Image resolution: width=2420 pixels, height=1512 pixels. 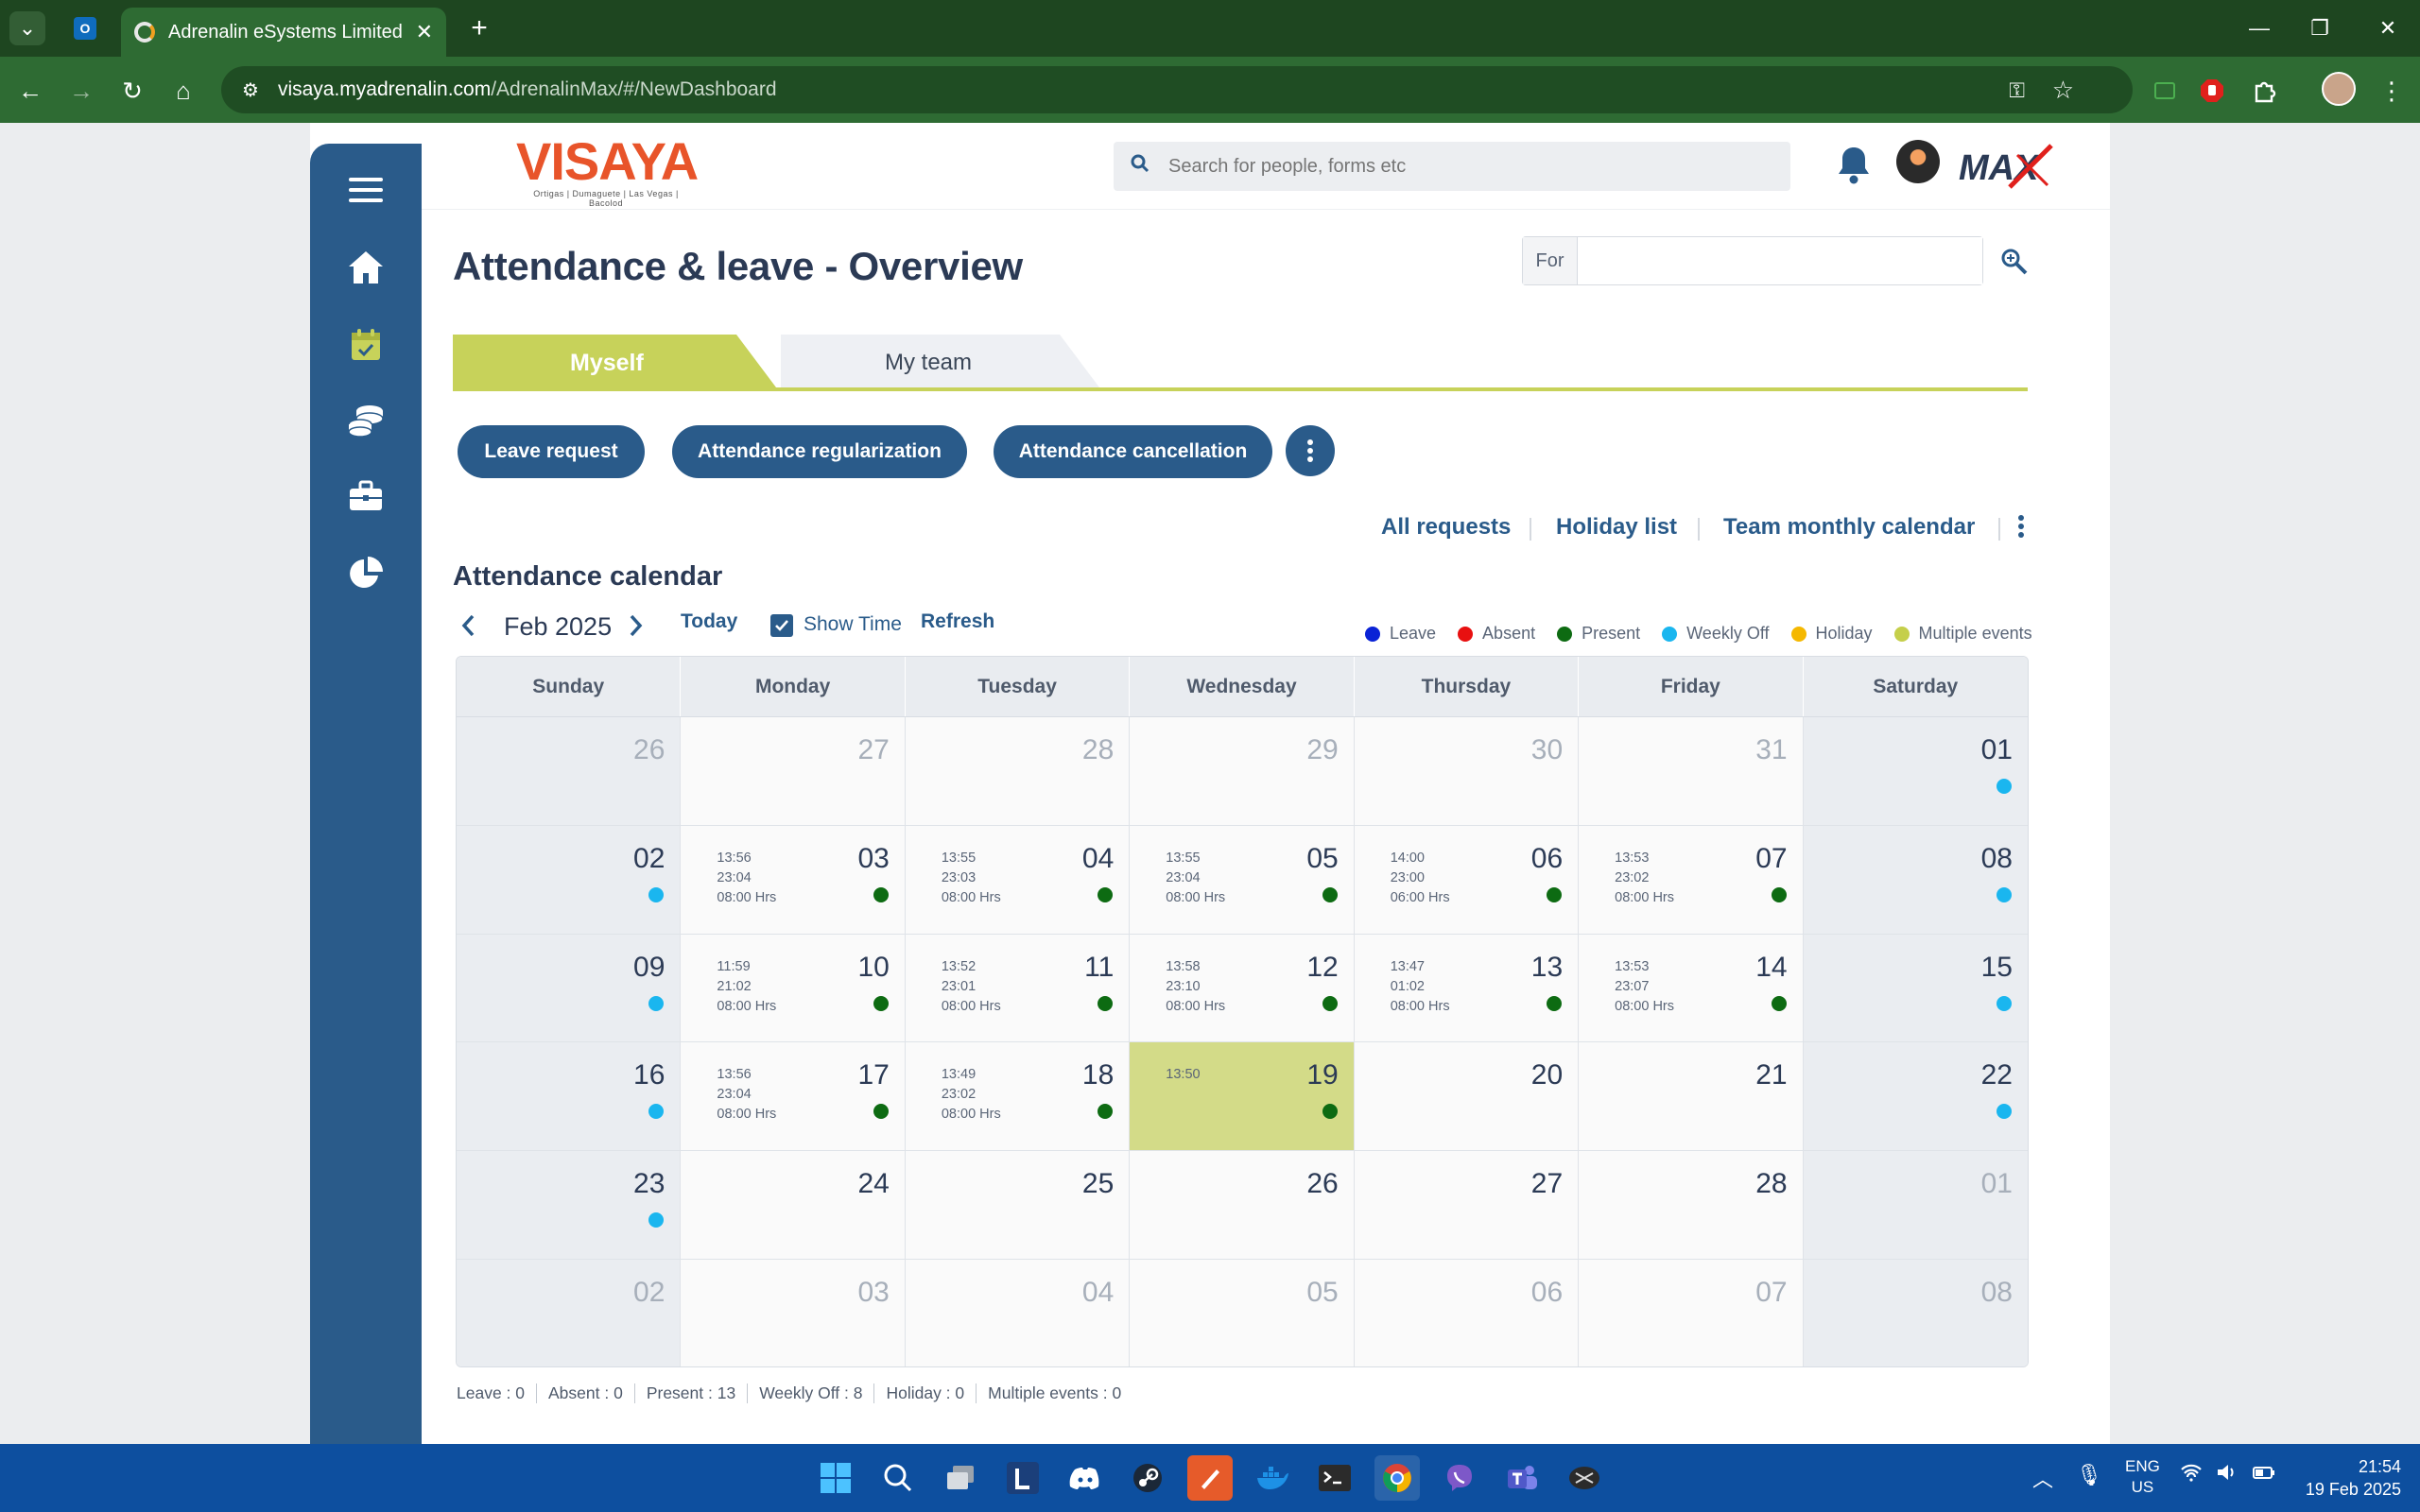 I want to click on calendar-day-cell: 06, so click(x=1467, y=1312).